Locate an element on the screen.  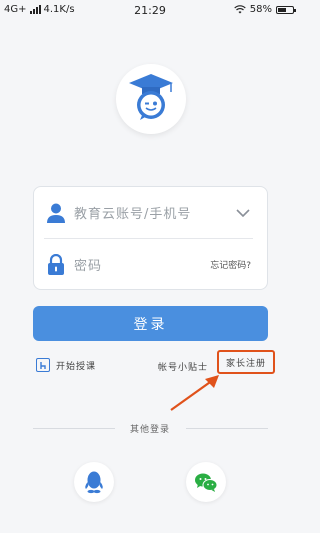
login-button: 登录 is located at coordinates (150, 323).